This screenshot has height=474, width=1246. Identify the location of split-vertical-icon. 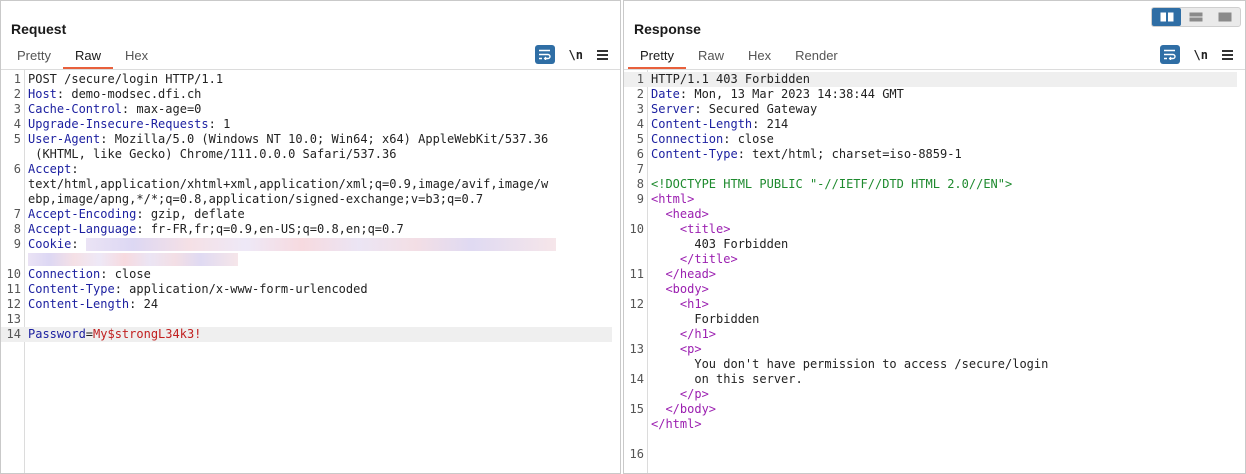
(1196, 17).